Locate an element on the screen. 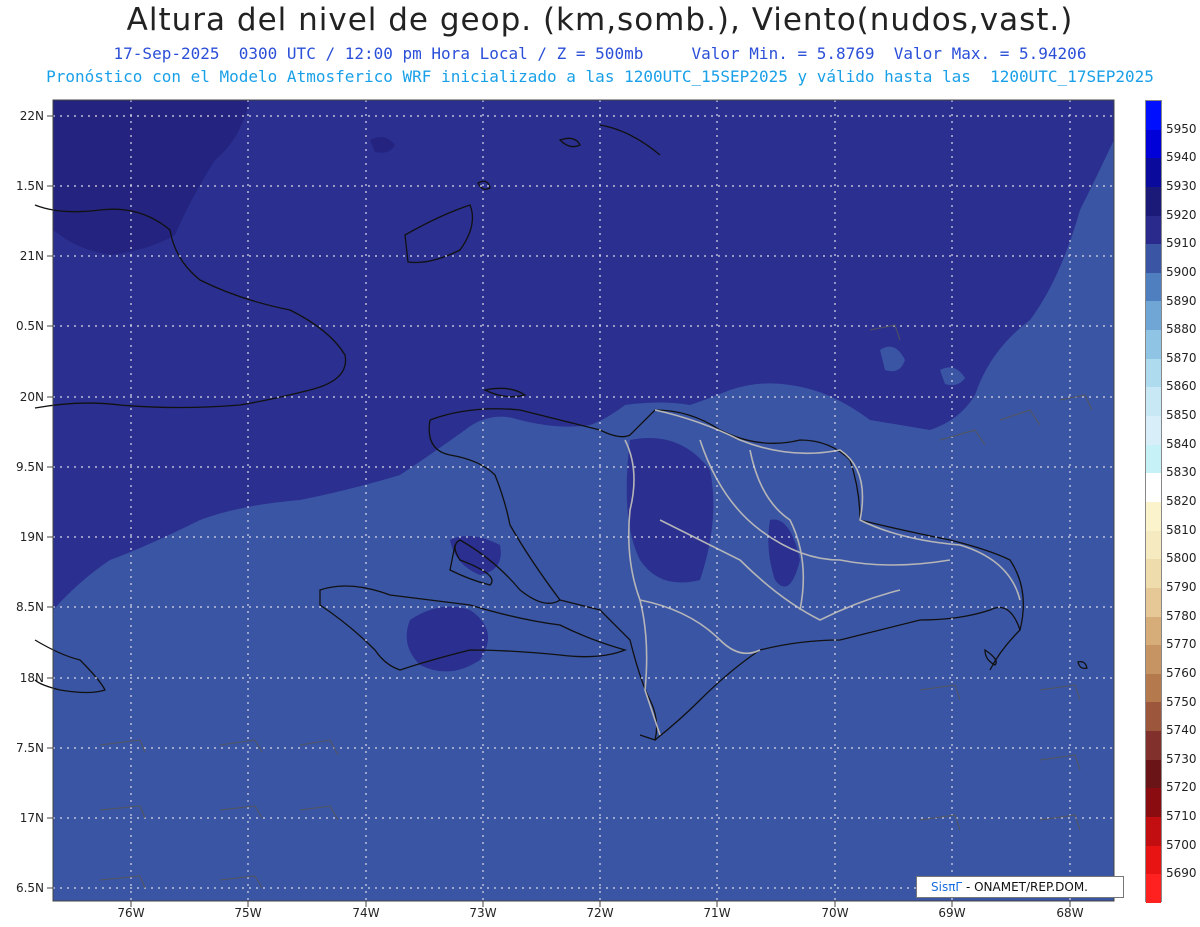  colorbar-label: 5870 is located at coordinates (1181, 357).